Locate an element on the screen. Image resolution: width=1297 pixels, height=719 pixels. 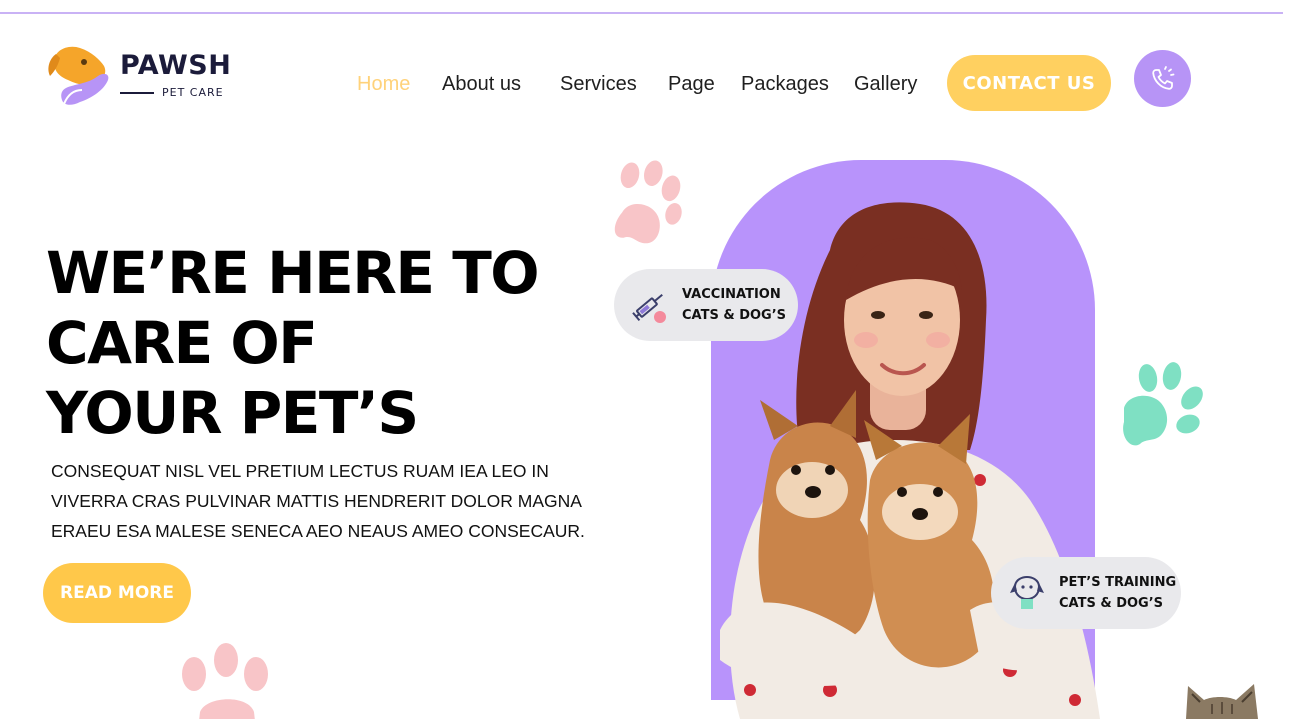
badge-title: PET’S TRAINING is located at coordinates (1118, 582).